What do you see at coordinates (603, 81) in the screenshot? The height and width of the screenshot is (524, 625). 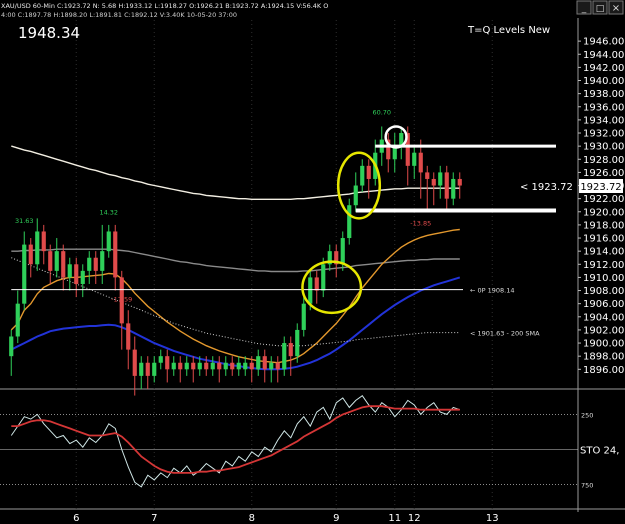 I see `y-tick-label: 1940.00` at bounding box center [603, 81].